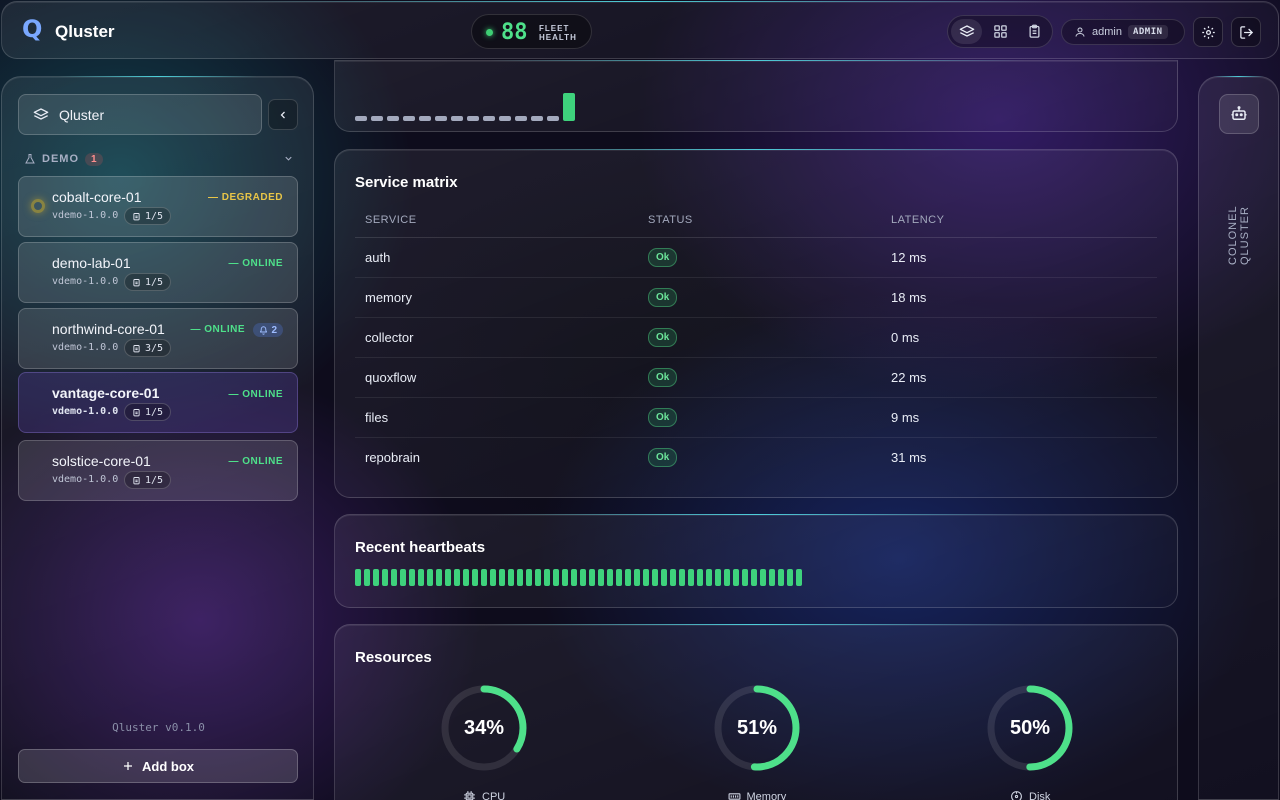  Describe the element at coordinates (966, 31) in the screenshot. I see `view-layers-button` at that location.